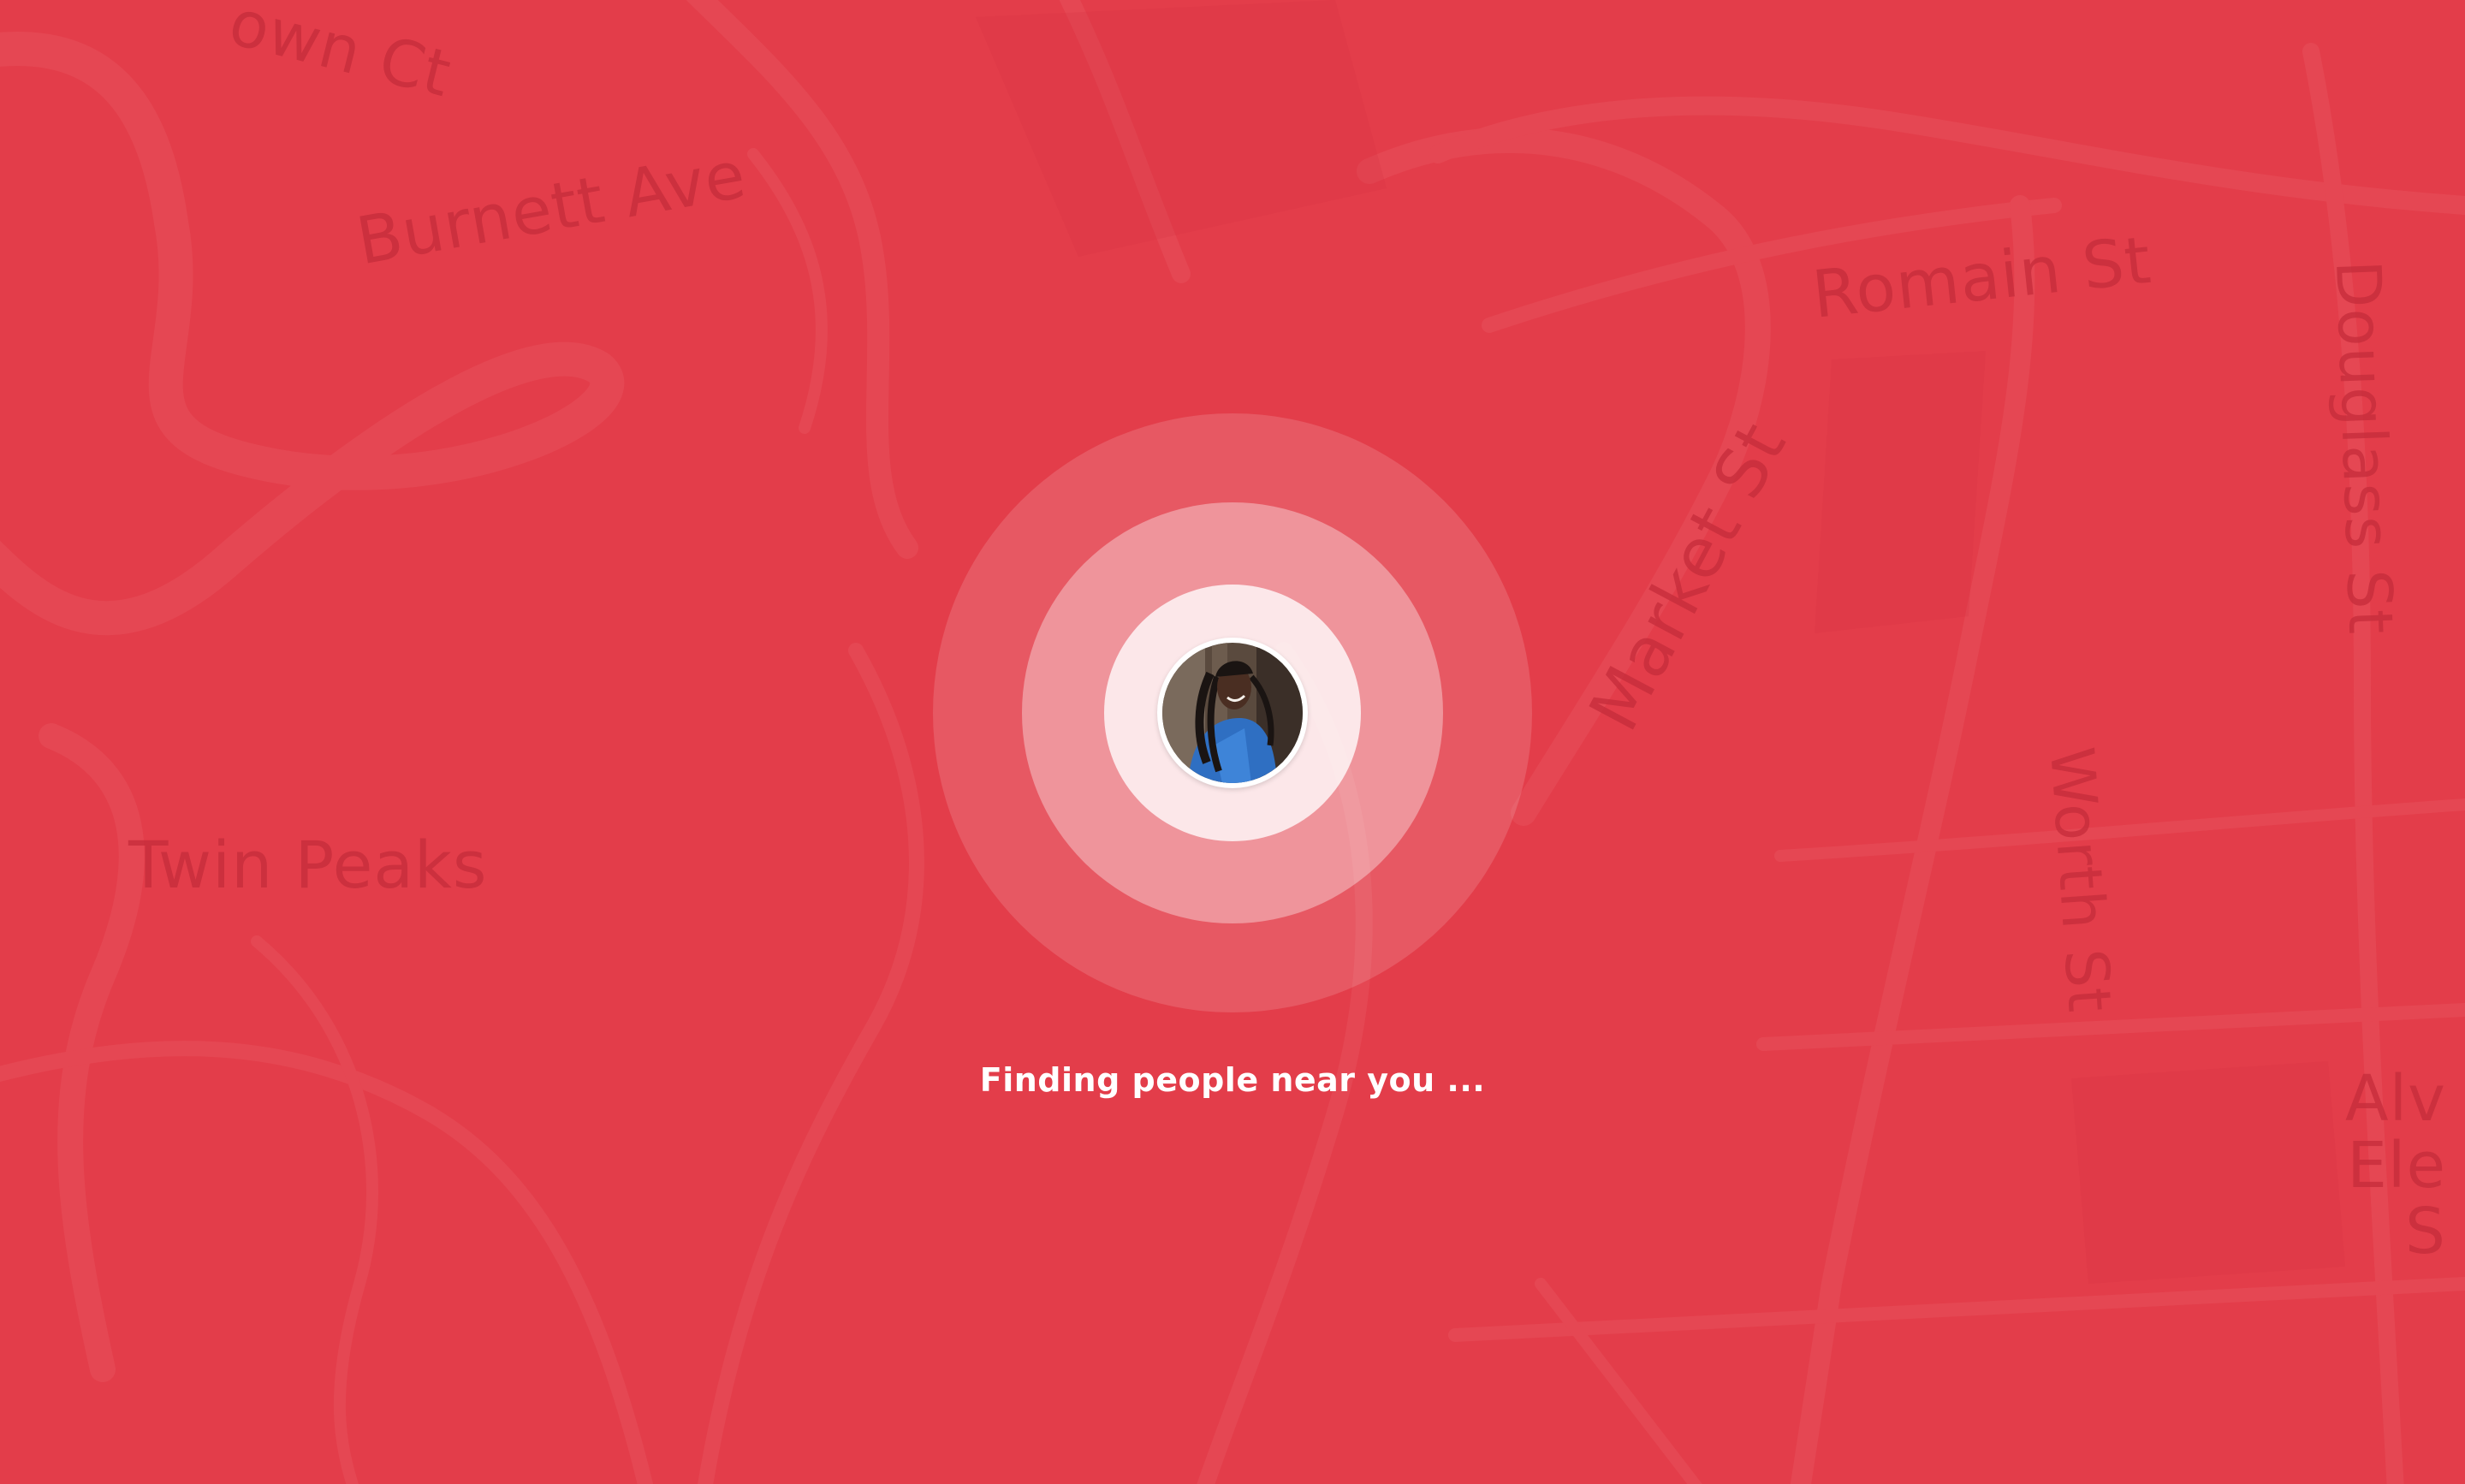  I want to click on user-avatar-photo-icon, so click(1232, 713).